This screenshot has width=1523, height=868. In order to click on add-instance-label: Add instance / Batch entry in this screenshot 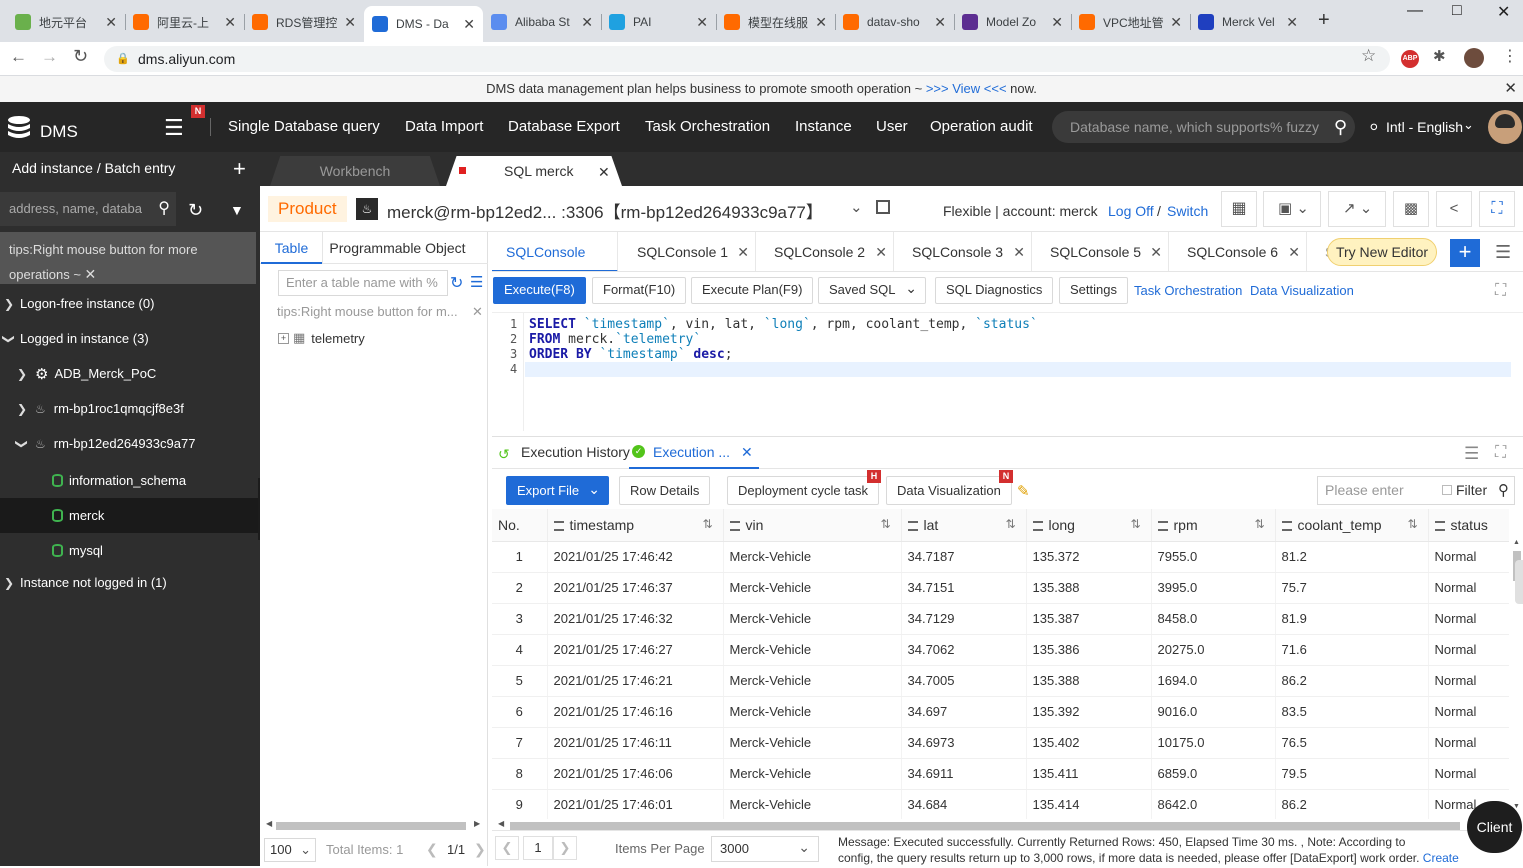, I will do `click(93, 168)`.